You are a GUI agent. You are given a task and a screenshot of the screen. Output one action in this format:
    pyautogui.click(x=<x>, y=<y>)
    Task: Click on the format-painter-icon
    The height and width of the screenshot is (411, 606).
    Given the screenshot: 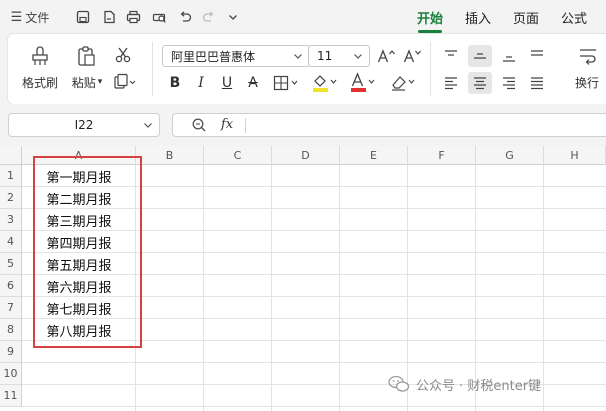 What is the action you would take?
    pyautogui.click(x=40, y=56)
    